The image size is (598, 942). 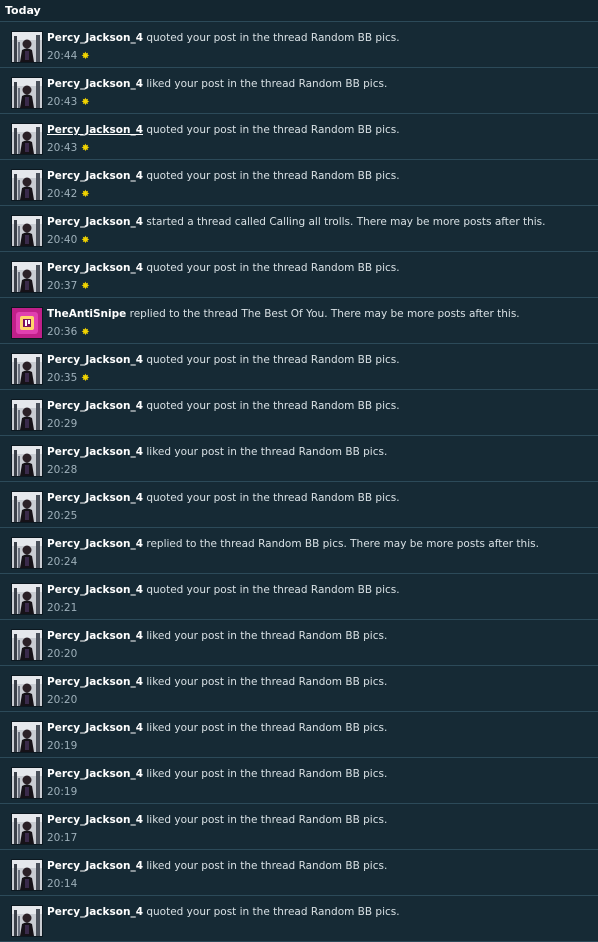 What do you see at coordinates (68, 378) in the screenshot?
I see `timestamp: 20:35 ✸` at bounding box center [68, 378].